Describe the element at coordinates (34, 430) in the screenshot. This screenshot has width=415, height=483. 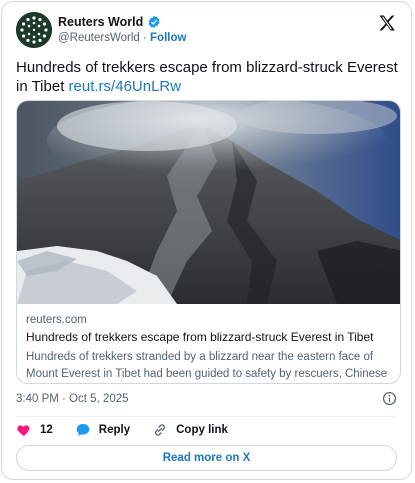
I see `like-button: 12` at that location.